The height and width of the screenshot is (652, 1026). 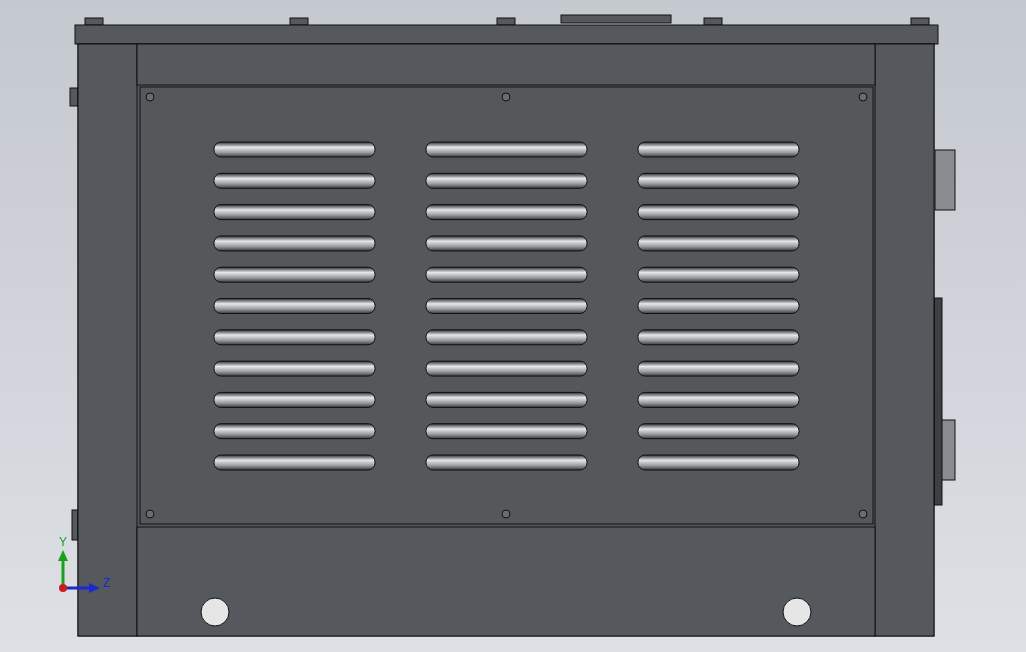 I want to click on axis-label: Y, so click(x=63, y=542).